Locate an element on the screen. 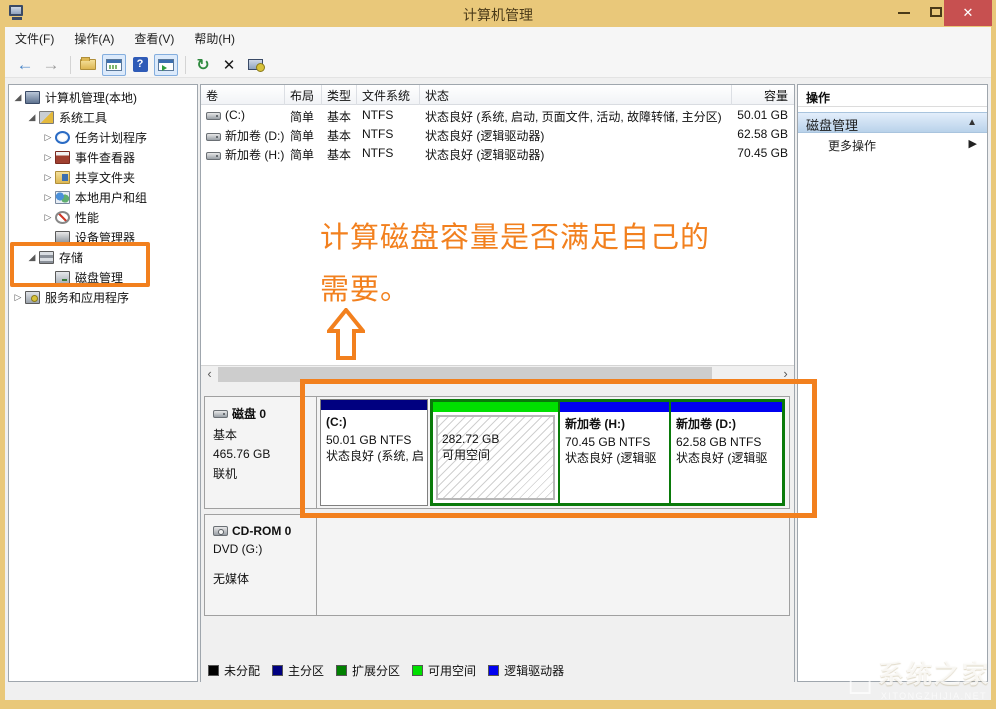 This screenshot has height=709, width=996. watermark: ⌂ 系统之家 XITONGZHIJIA.NET is located at coordinates (918, 678).